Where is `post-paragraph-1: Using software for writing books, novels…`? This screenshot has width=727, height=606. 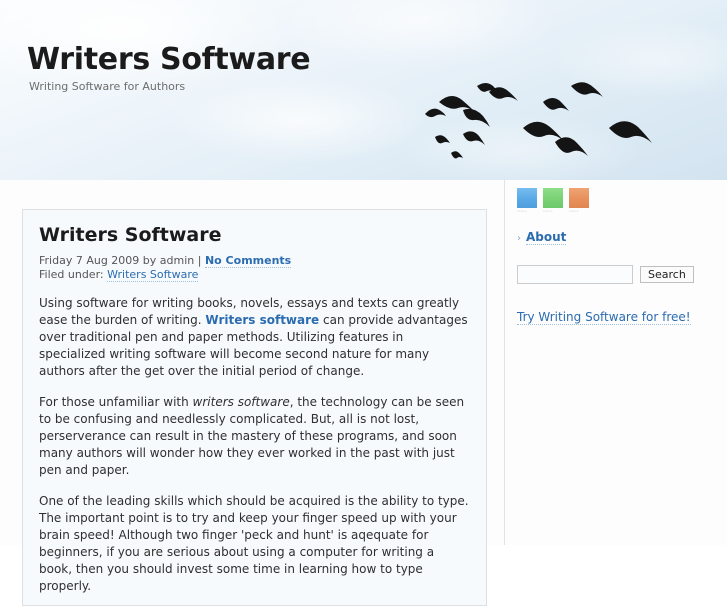 post-paragraph-1: Using software for writing books, novels… is located at coordinates (254, 337).